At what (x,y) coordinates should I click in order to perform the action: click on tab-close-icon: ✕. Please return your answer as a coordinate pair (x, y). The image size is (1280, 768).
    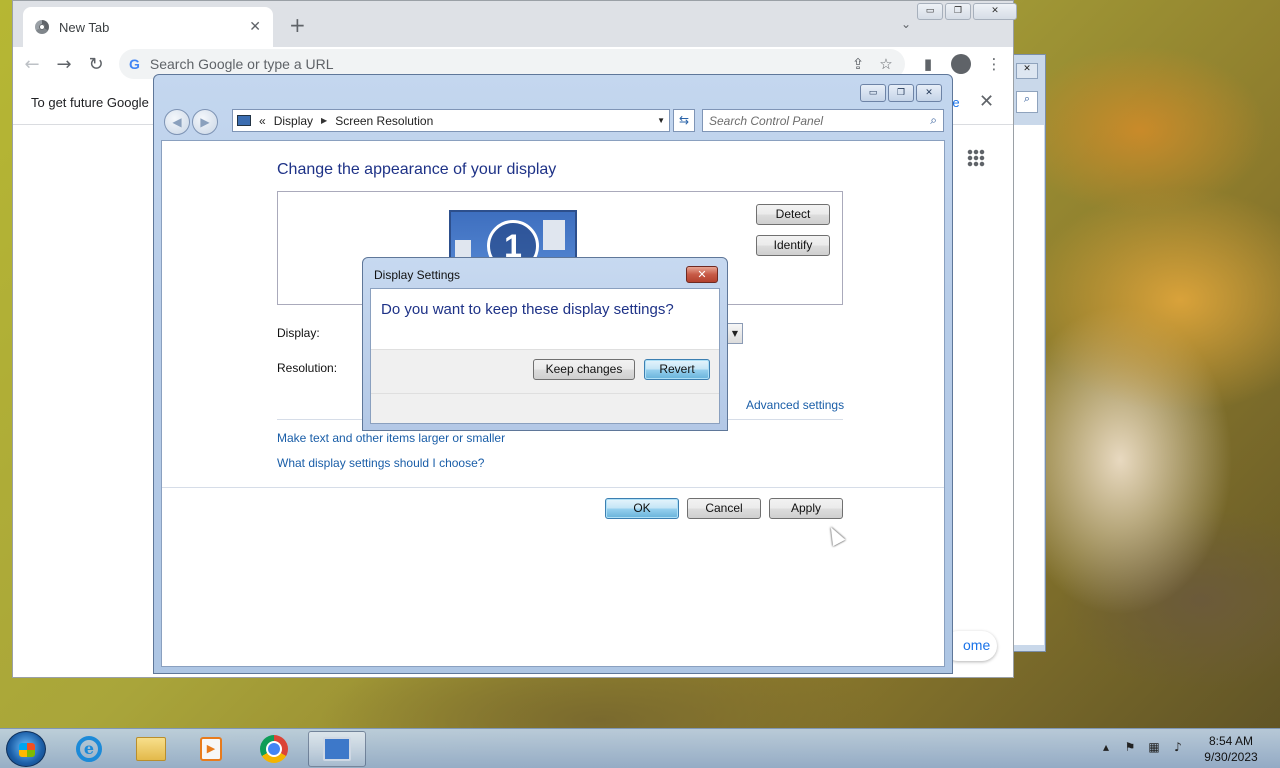
    Looking at the image, I should click on (255, 27).